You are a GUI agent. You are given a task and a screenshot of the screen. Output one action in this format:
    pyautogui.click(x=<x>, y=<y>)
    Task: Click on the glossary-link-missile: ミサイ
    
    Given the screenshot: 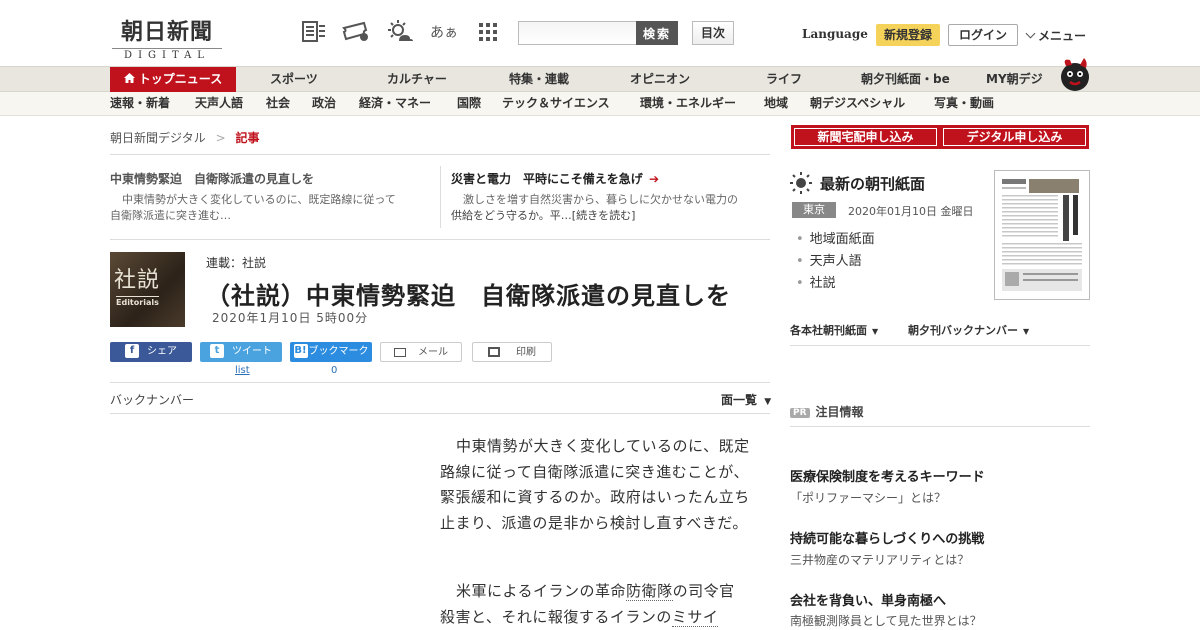 What is the action you would take?
    pyautogui.click(x=695, y=617)
    